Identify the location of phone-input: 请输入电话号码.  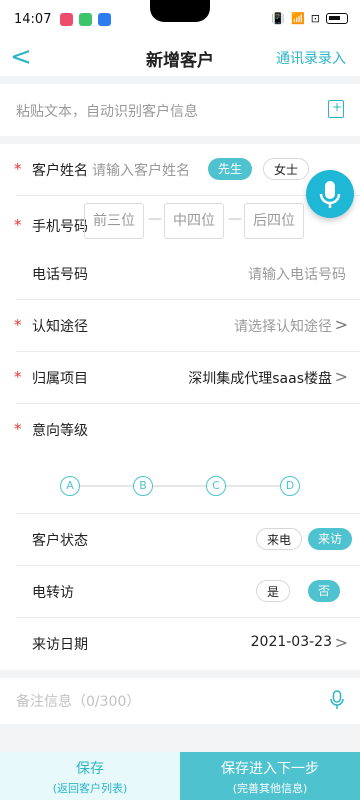
(297, 274).